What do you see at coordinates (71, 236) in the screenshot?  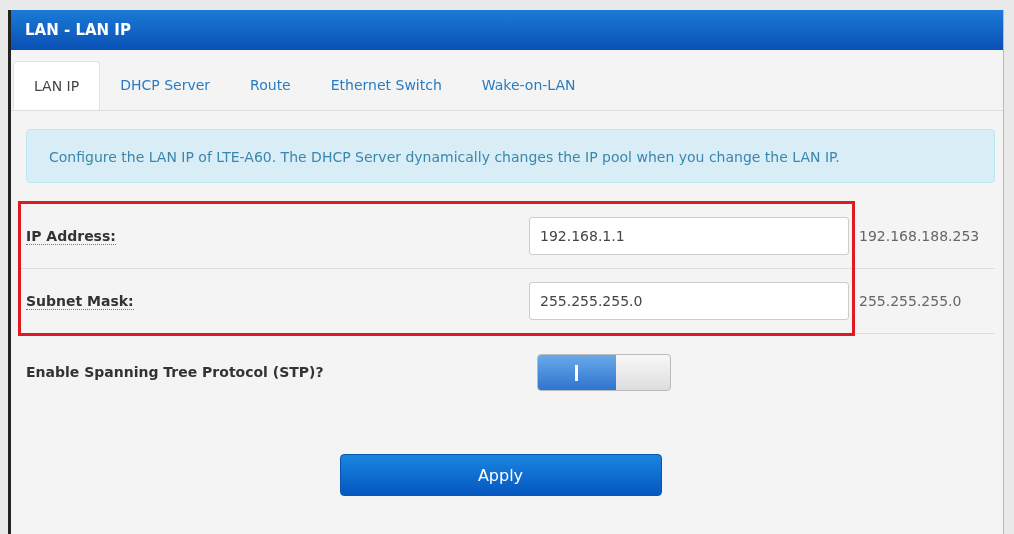 I see `field-label: IP Address:` at bounding box center [71, 236].